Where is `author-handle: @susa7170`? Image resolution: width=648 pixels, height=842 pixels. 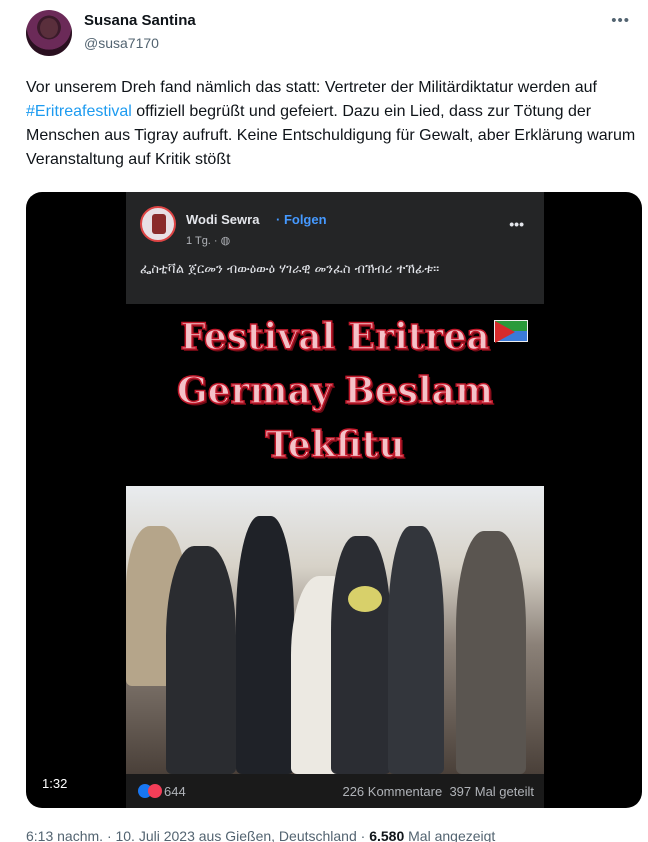 author-handle: @susa7170 is located at coordinates (121, 43).